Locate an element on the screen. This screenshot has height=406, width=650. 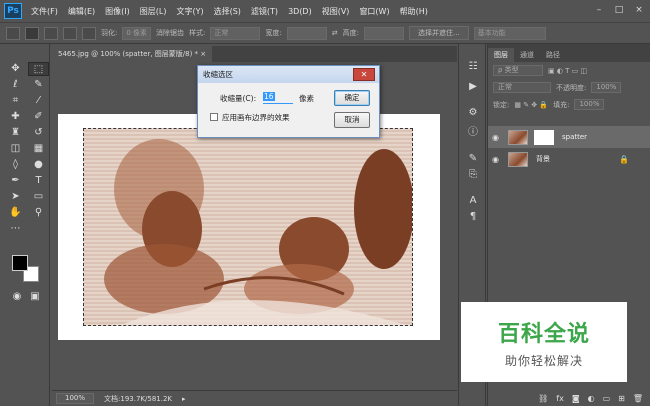
gradient-tool-icon: ▦ is located at coordinates (38, 149).